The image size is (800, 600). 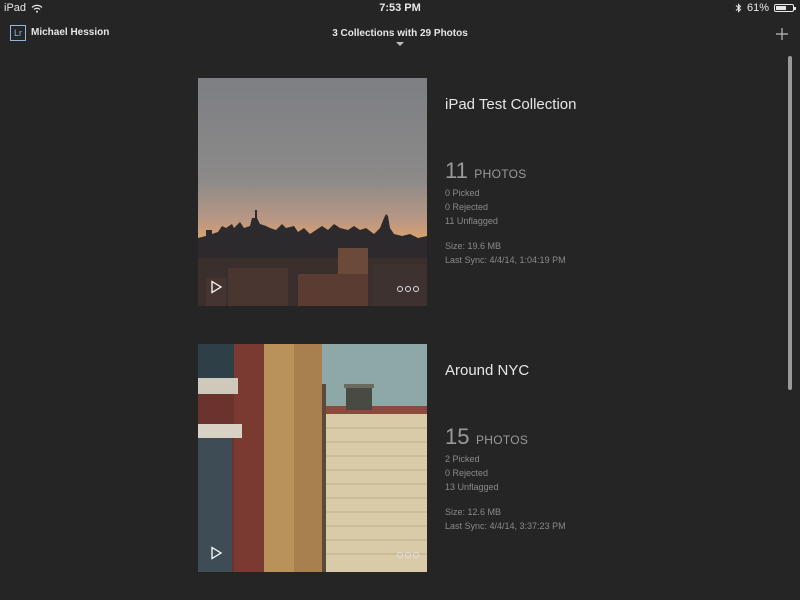 What do you see at coordinates (510, 104) in the screenshot?
I see `collection-title: iPad Test Collection` at bounding box center [510, 104].